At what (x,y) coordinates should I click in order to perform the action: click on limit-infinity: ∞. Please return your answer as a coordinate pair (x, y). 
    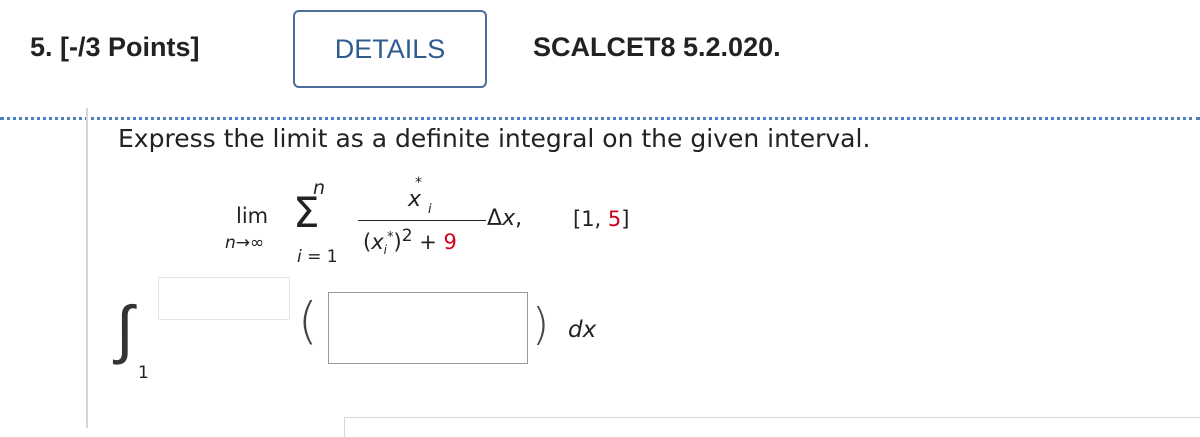
    Looking at the image, I should click on (257, 243).